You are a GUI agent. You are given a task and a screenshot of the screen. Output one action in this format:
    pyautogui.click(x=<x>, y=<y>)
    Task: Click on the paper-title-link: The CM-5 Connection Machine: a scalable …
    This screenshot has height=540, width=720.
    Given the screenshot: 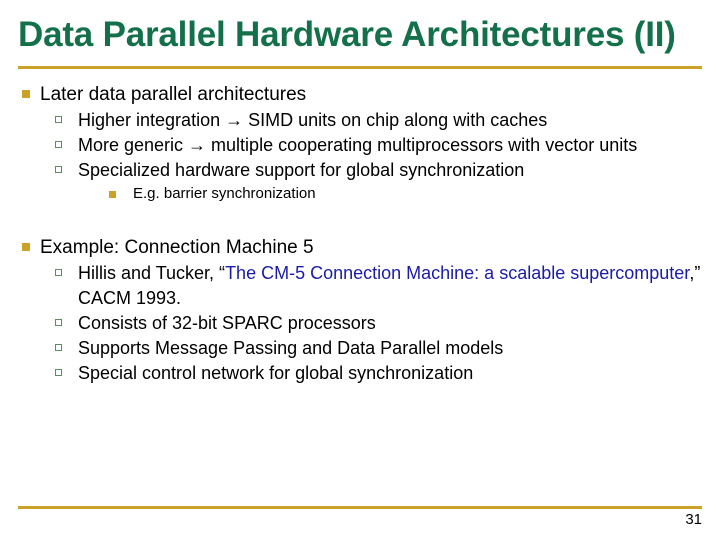 What is the action you would take?
    pyautogui.click(x=457, y=273)
    